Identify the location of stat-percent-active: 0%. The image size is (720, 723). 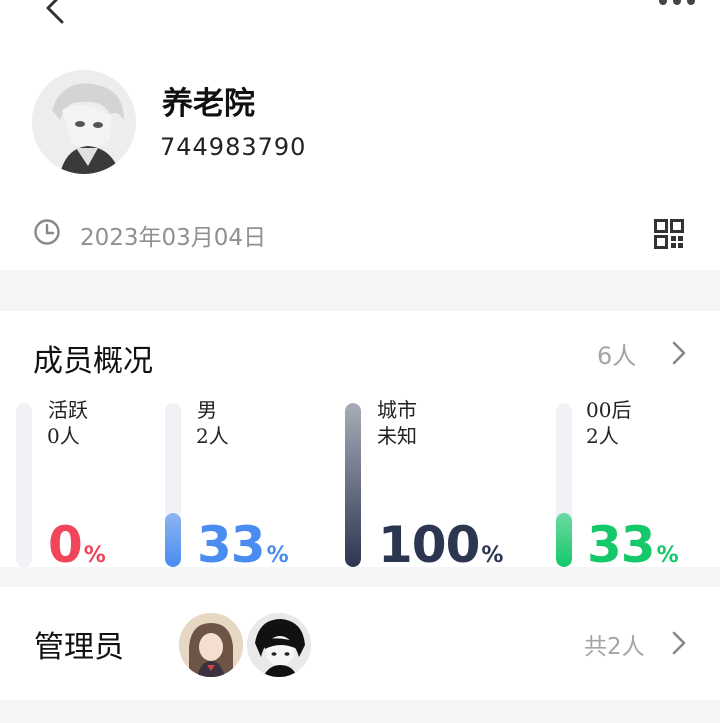
(77, 545).